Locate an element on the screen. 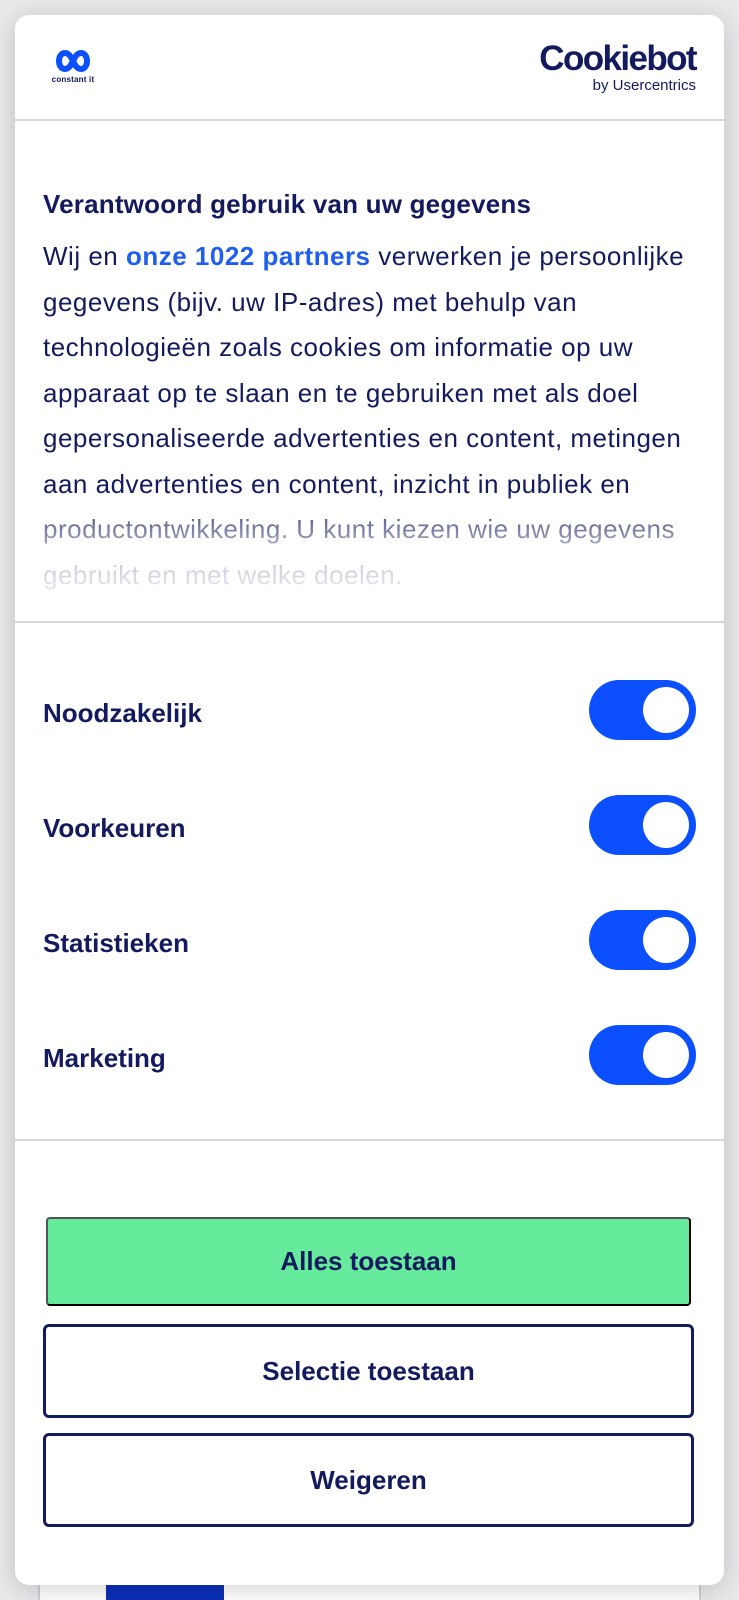  brand-logo-icon is located at coordinates (73, 61).